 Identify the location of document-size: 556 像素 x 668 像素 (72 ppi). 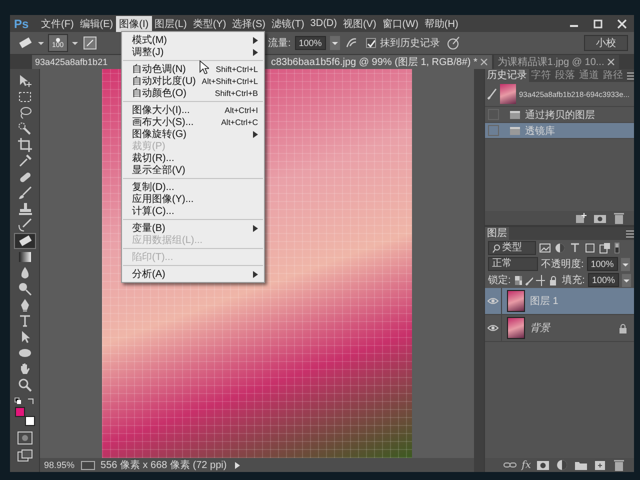
(163, 465).